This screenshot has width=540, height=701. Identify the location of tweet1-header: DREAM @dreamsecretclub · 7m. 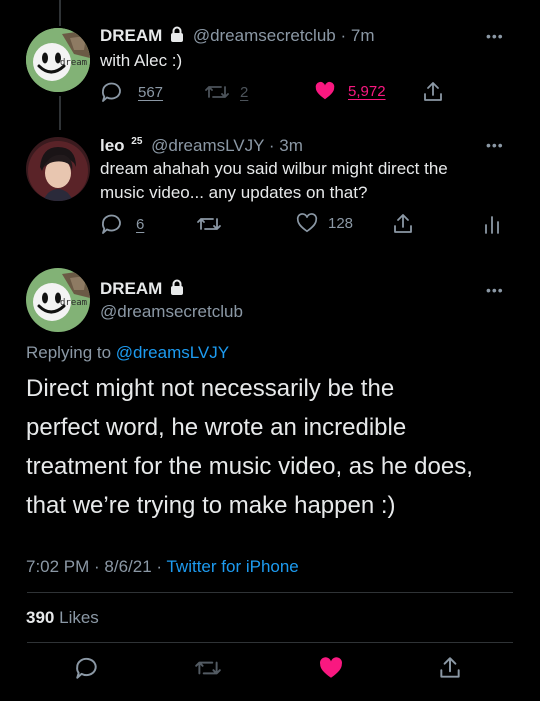
(237, 36).